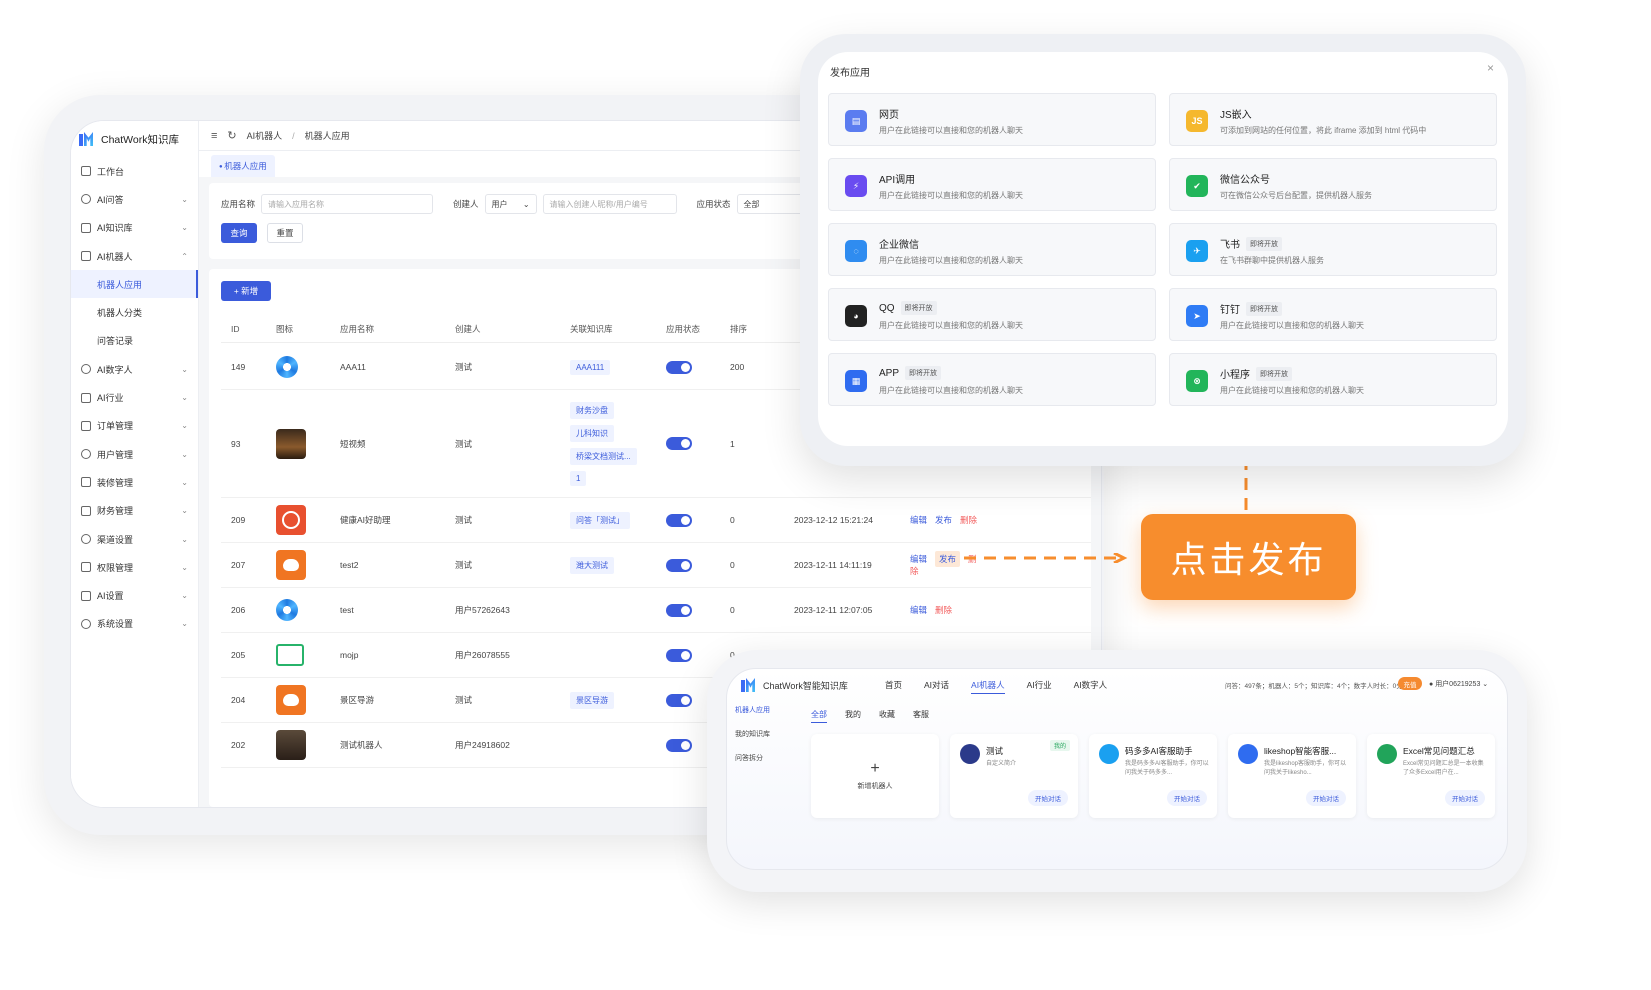 The height and width of the screenshot is (990, 1651). Describe the element at coordinates (134, 454) in the screenshot. I see `sidebar-item: 用户管理 ⌄` at that location.